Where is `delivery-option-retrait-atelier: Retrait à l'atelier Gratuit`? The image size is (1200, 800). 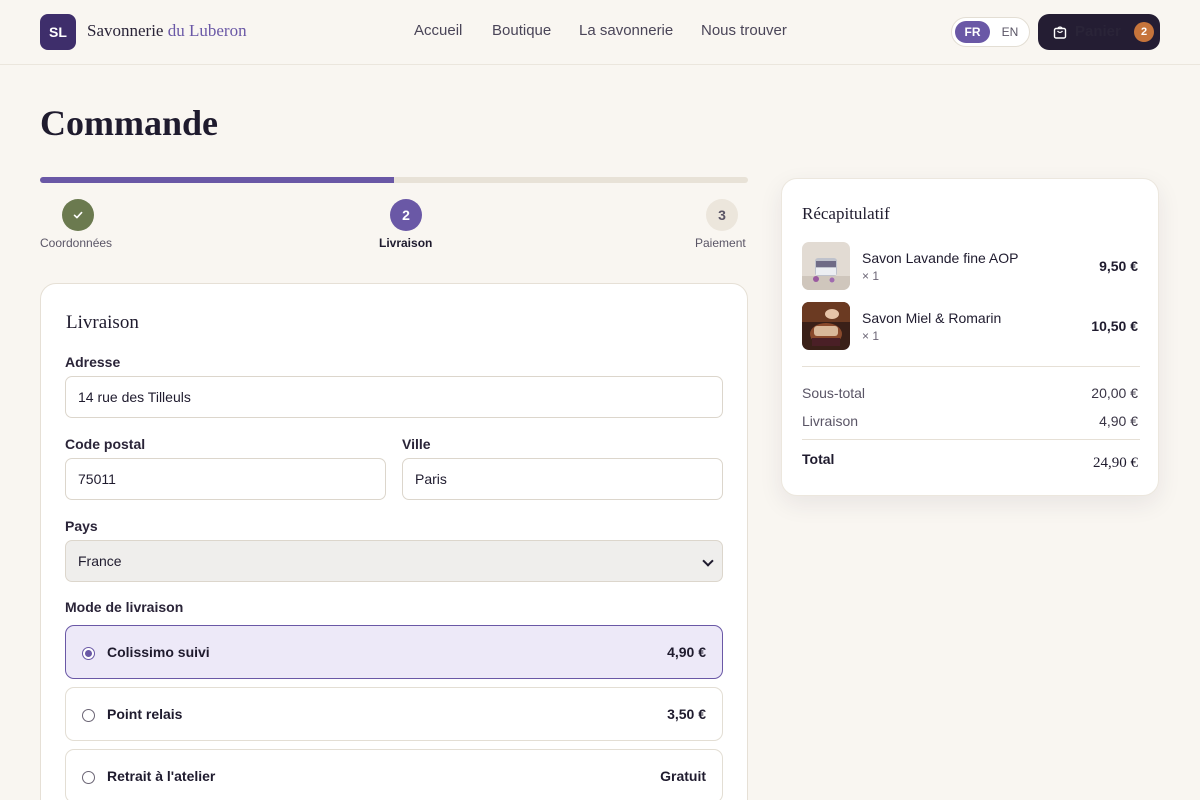 delivery-option-retrait-atelier: Retrait à l'atelier Gratuit is located at coordinates (394, 774).